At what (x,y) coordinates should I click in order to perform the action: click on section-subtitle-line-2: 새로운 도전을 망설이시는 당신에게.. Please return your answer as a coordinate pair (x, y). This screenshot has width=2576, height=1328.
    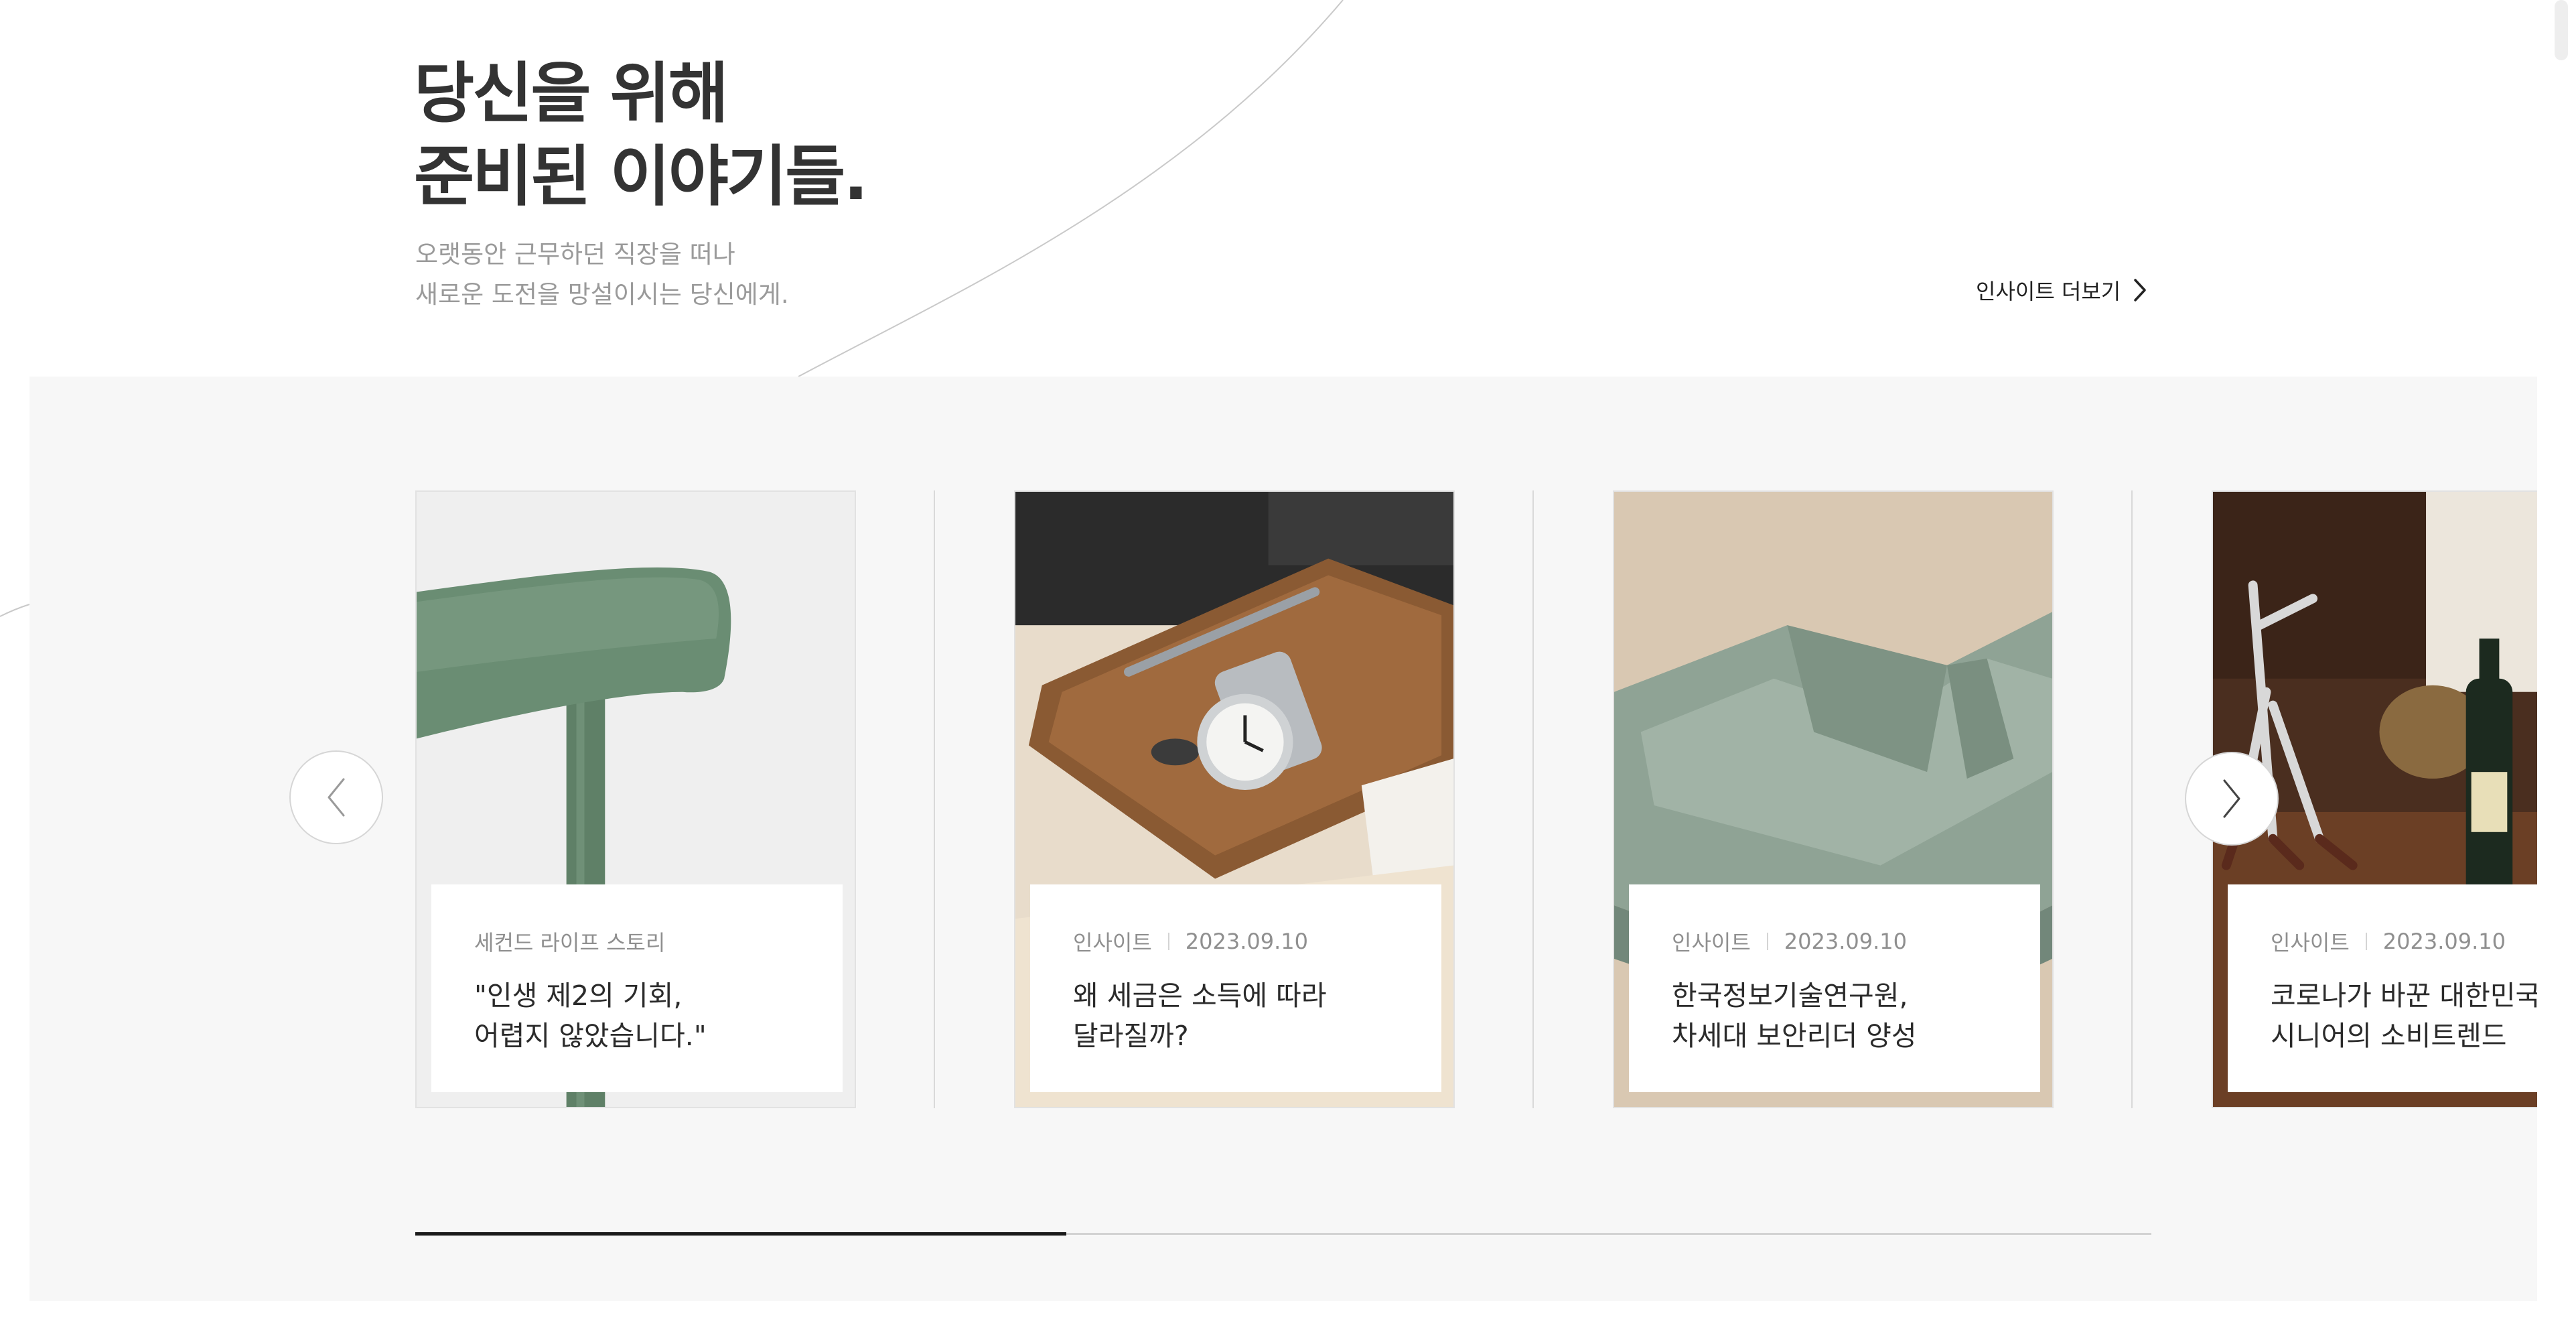
    Looking at the image, I should click on (602, 294).